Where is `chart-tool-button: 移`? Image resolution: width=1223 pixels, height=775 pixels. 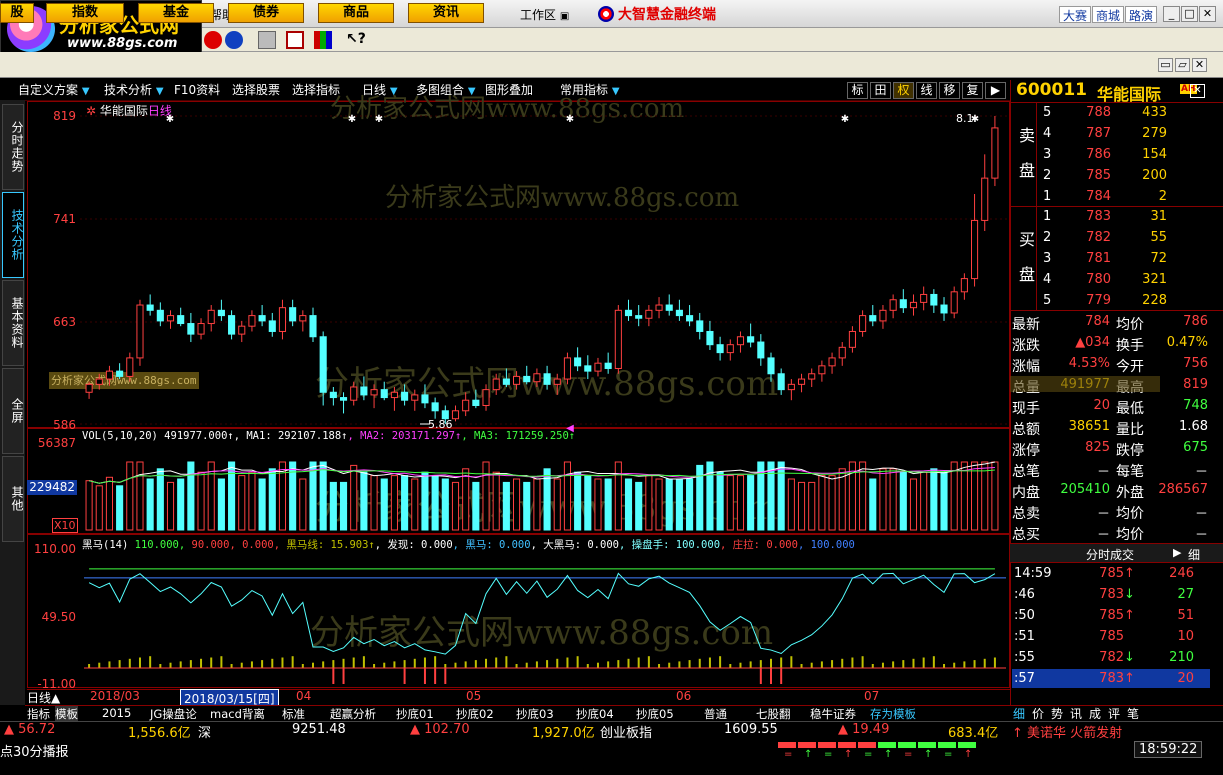 chart-tool-button: 移 is located at coordinates (949, 90).